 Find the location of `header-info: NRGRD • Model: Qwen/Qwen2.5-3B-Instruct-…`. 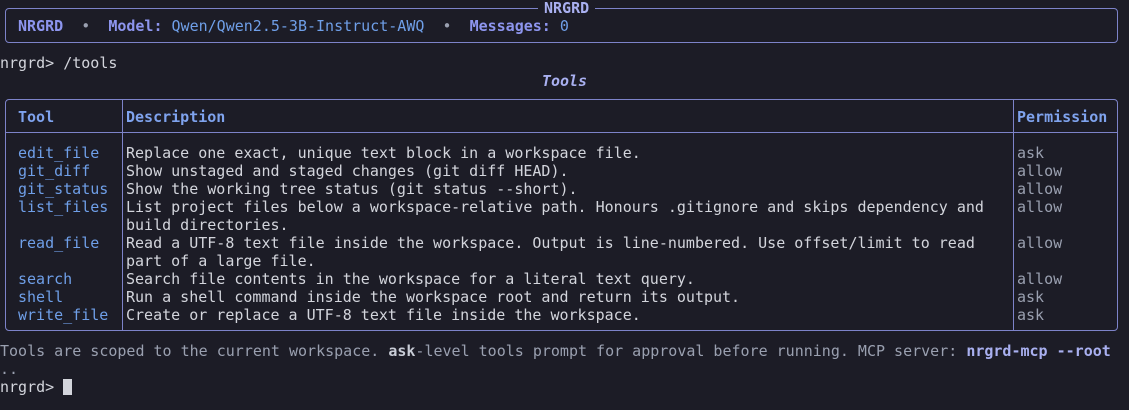

header-info: NRGRD • Model: Qwen/Qwen2.5-3B-Instruct-… is located at coordinates (293, 26).